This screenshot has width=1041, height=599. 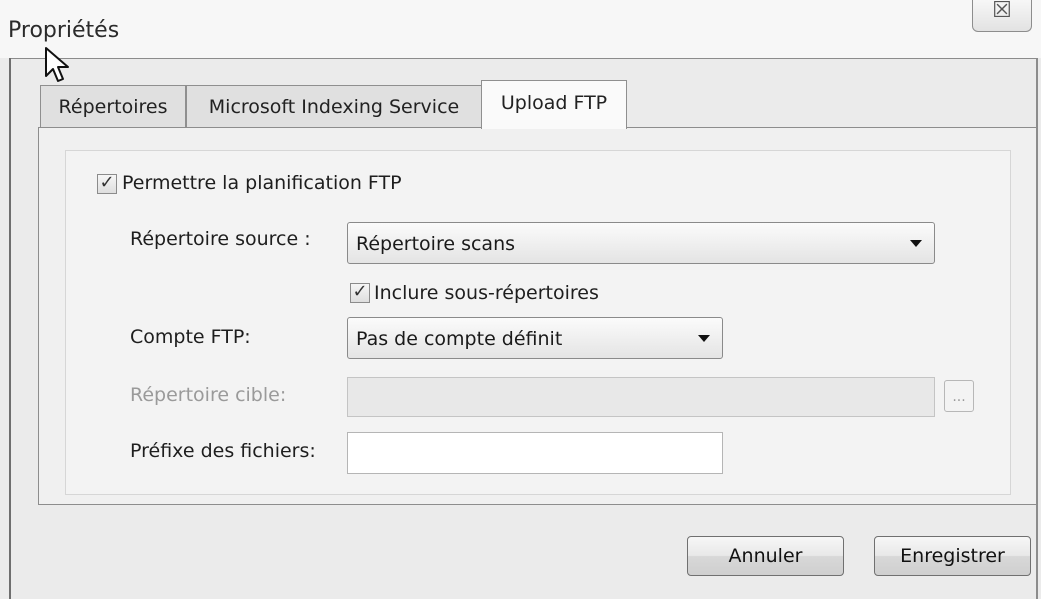 I want to click on mouse-pointer-icon, so click(x=57, y=64).